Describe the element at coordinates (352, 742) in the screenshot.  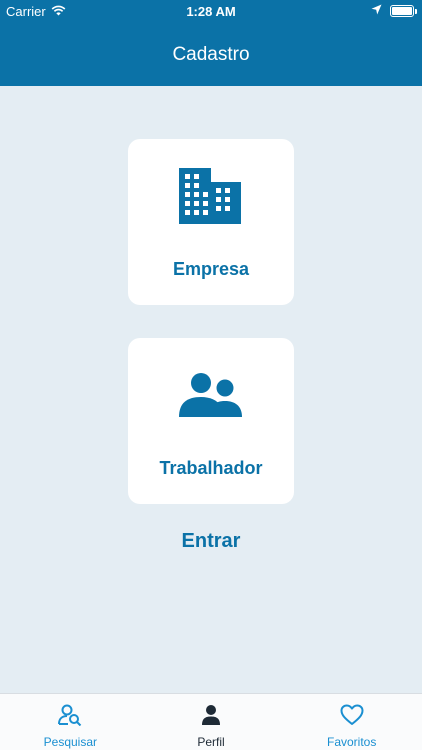
I see `tab-favorites-label: Favoritos` at that location.